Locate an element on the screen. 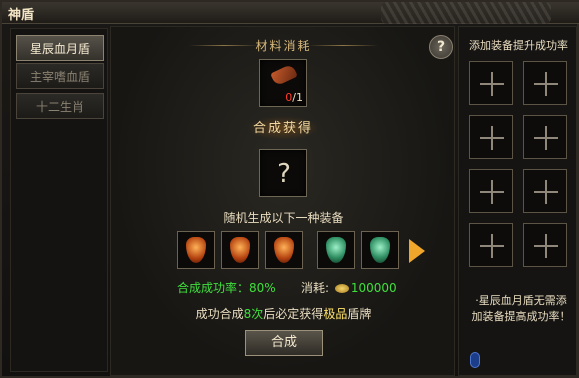 Image resolution: width=579 pixels, height=378 pixels. help-icon: ? is located at coordinates (441, 47).